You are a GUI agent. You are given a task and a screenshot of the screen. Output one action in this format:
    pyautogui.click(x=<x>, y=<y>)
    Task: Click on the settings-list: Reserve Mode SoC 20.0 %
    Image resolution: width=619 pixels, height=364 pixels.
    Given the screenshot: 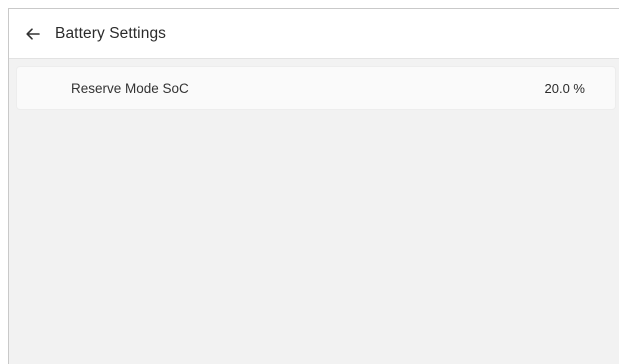 What is the action you would take?
    pyautogui.click(x=314, y=84)
    